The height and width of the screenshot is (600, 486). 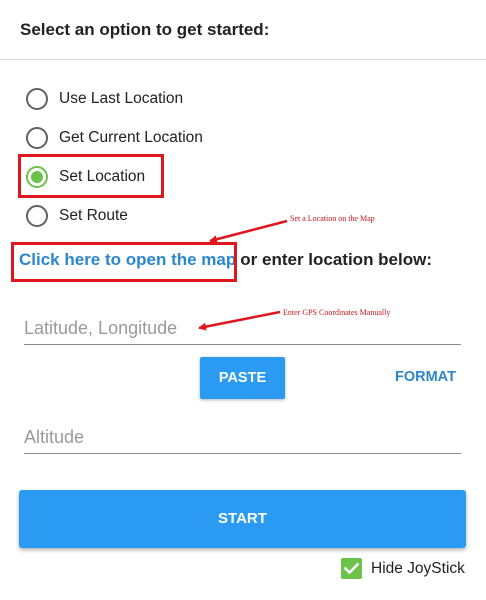 What do you see at coordinates (425, 377) in the screenshot?
I see `format-button: FORMAT` at bounding box center [425, 377].